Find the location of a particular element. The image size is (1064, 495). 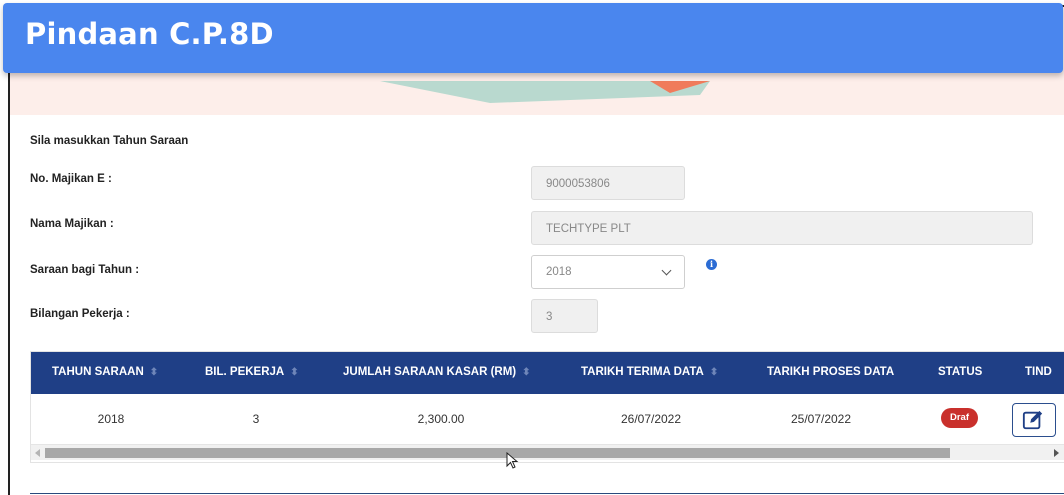

th-tarikh-proses: TARIKH PROSES DATA is located at coordinates (830, 372).